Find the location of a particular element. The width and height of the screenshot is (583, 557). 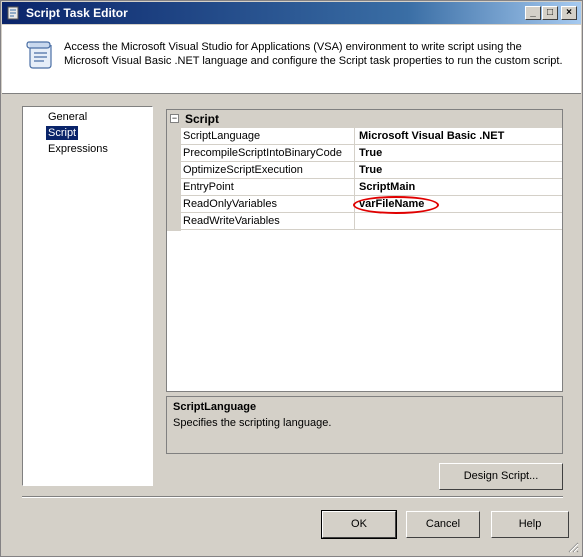

highlight-ellipse is located at coordinates (396, 205).